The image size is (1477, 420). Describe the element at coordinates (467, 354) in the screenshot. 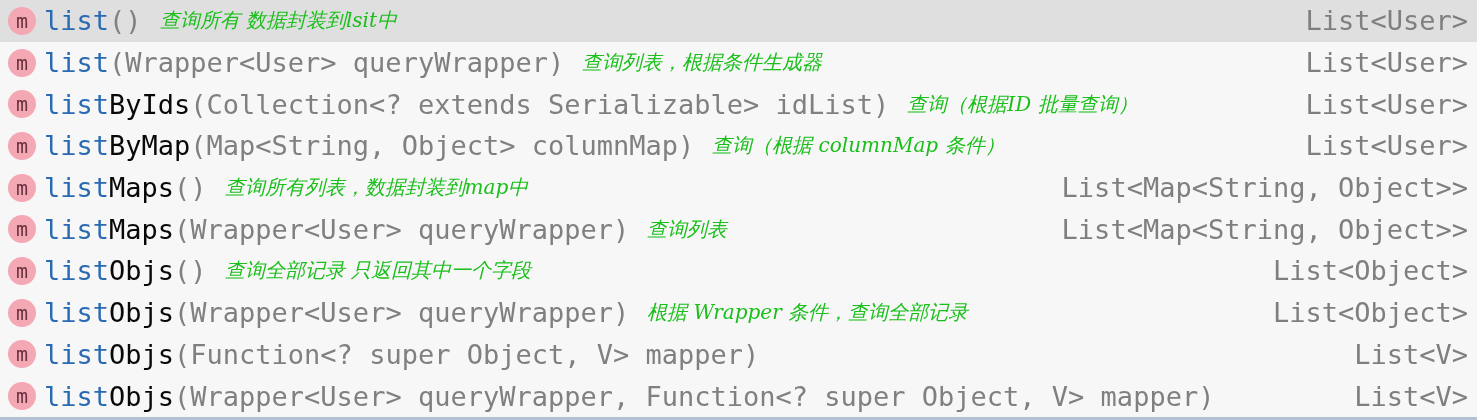

I see `method-params: (Function<? super Object, V> mapper)` at that location.